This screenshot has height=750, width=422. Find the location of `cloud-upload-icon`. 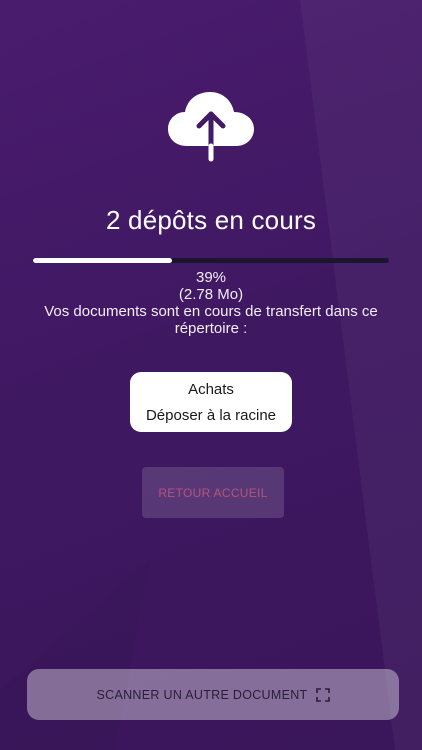

cloud-upload-icon is located at coordinates (211, 127).